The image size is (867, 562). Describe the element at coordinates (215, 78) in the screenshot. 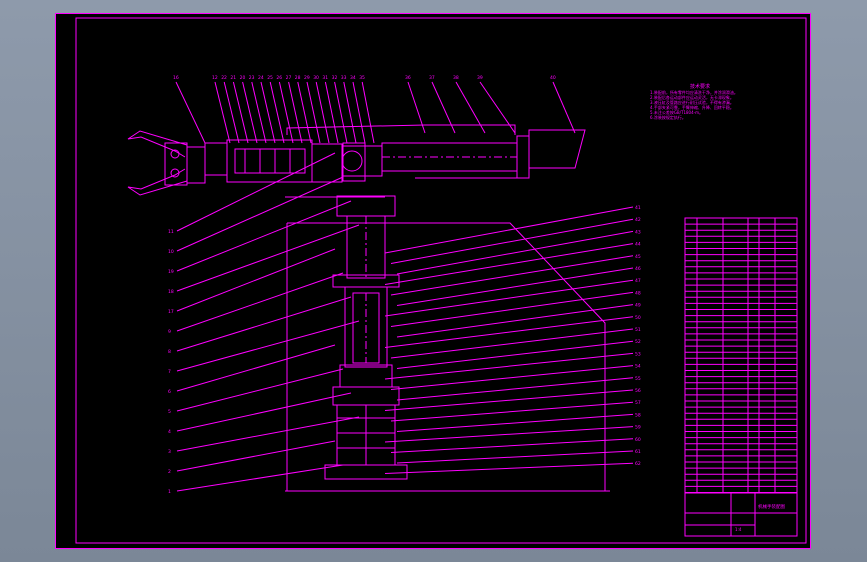

I see `callout-top-12: 12` at that location.